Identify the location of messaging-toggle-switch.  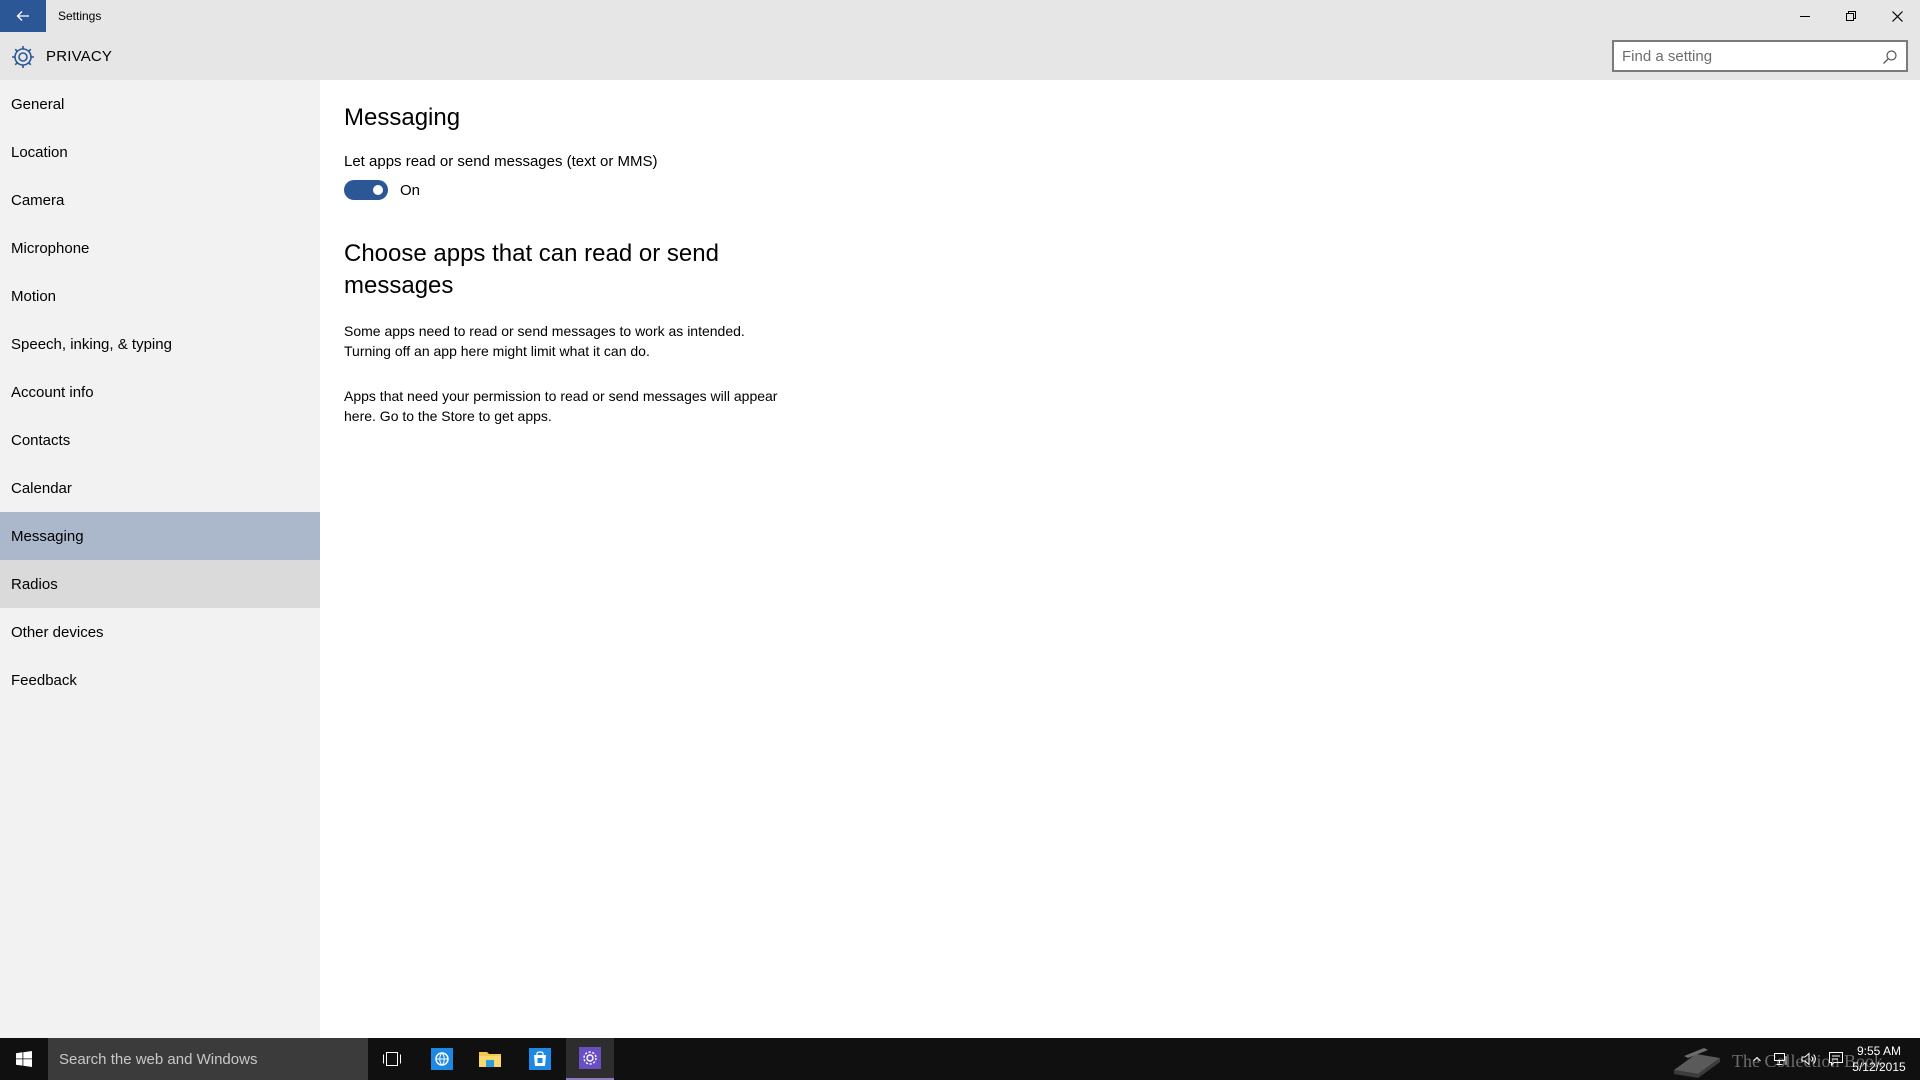
(366, 190).